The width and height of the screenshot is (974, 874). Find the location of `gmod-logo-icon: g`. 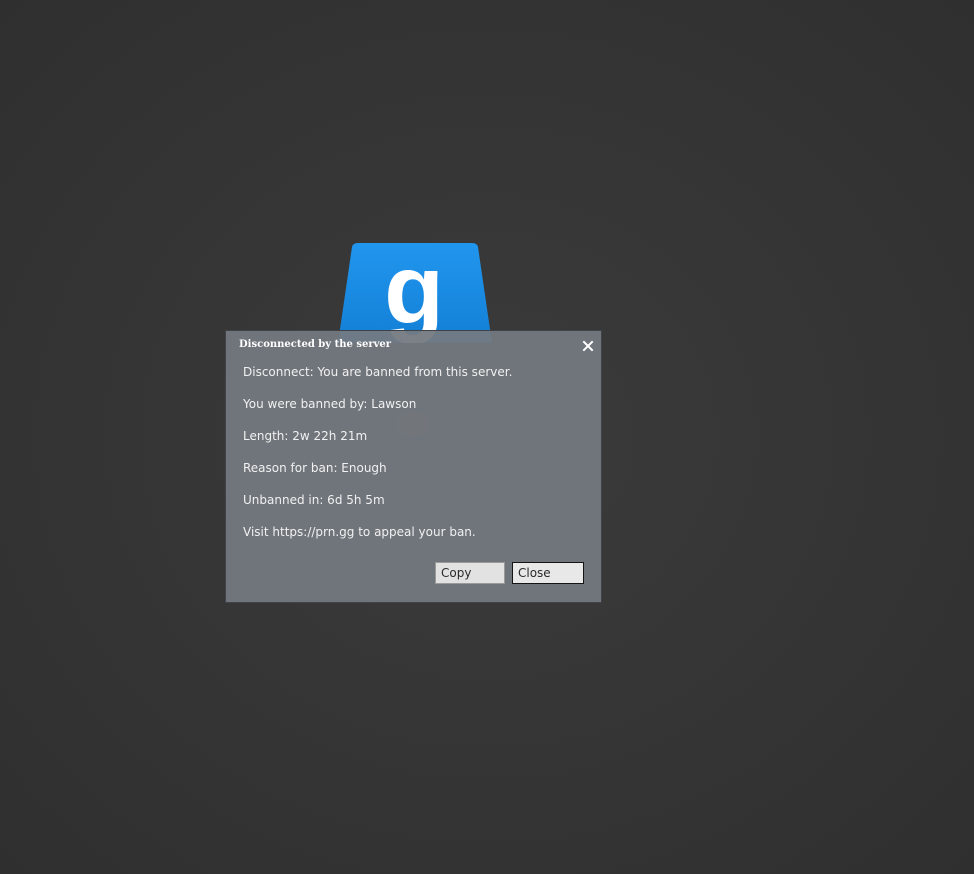

gmod-logo-icon: g is located at coordinates (414, 289).